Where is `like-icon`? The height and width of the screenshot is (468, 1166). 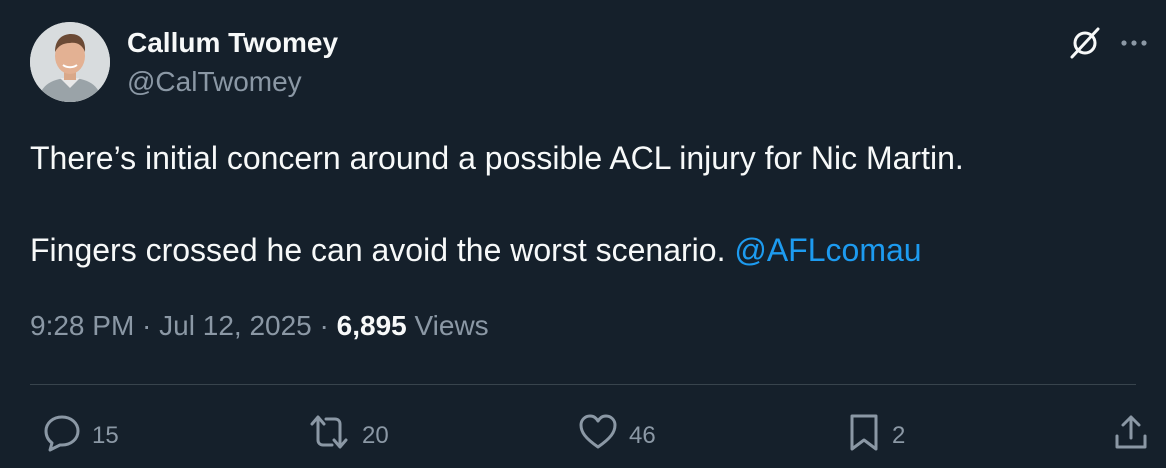 like-icon is located at coordinates (598, 435).